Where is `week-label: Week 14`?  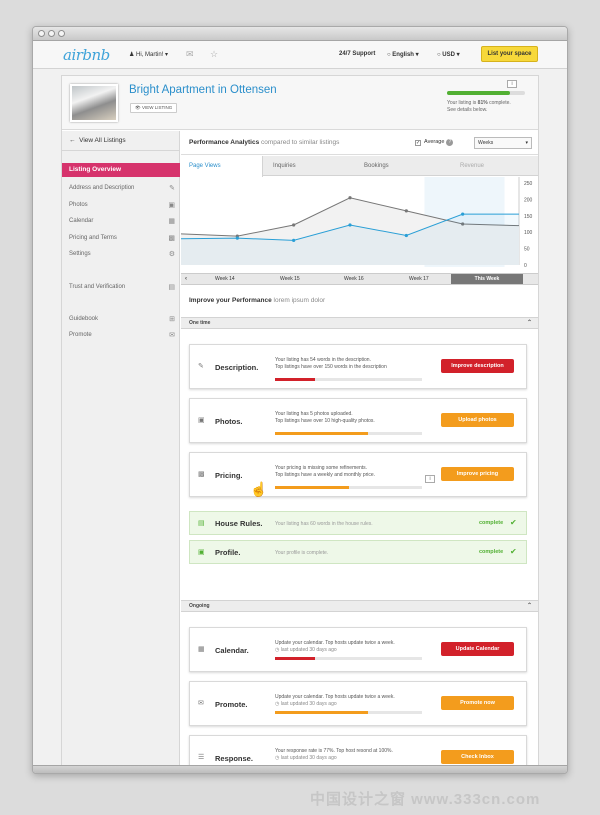
week-label: Week 14 is located at coordinates (225, 279).